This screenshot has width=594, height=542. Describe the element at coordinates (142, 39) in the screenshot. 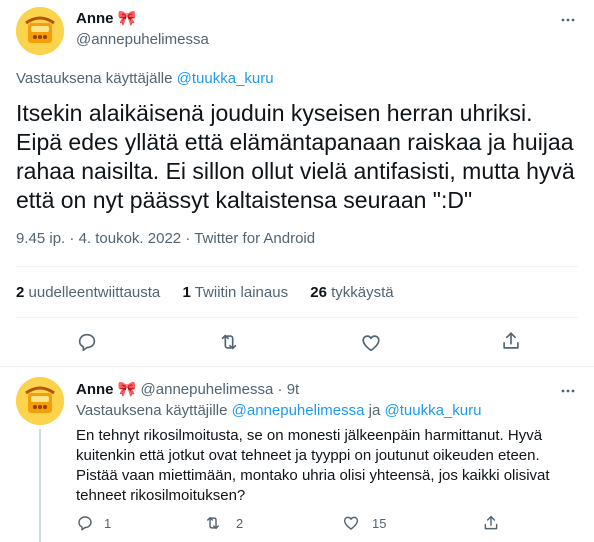

I see `author-handle: @annepuhelimessa` at that location.